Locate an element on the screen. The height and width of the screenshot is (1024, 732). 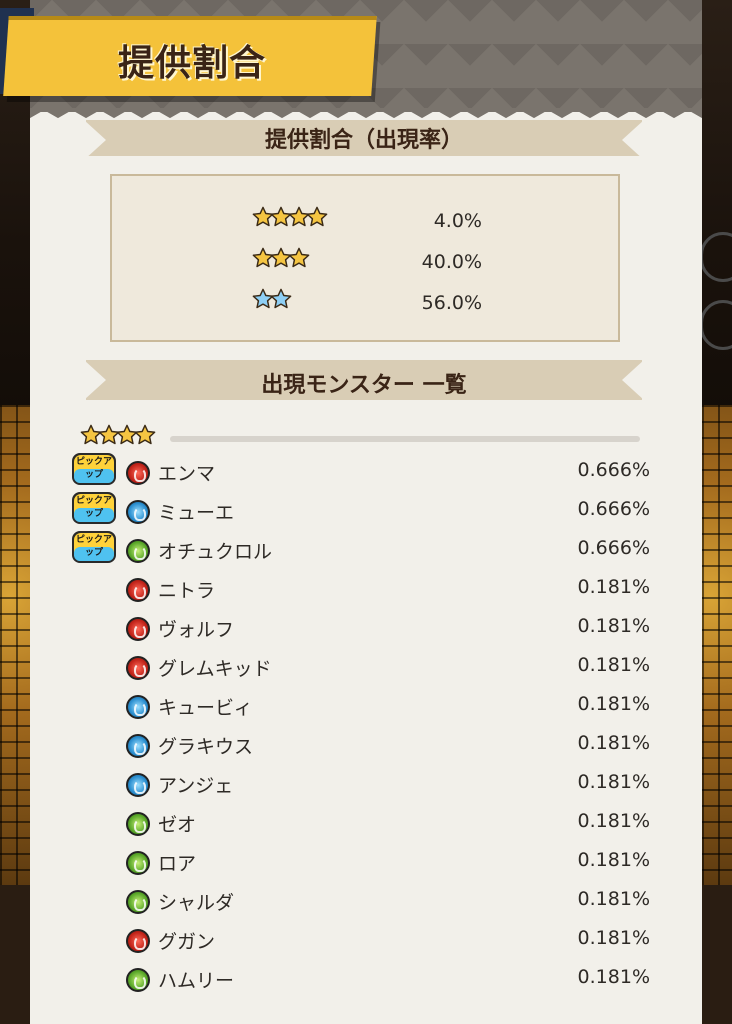
monster-name: グラキウス is located at coordinates (206, 747).